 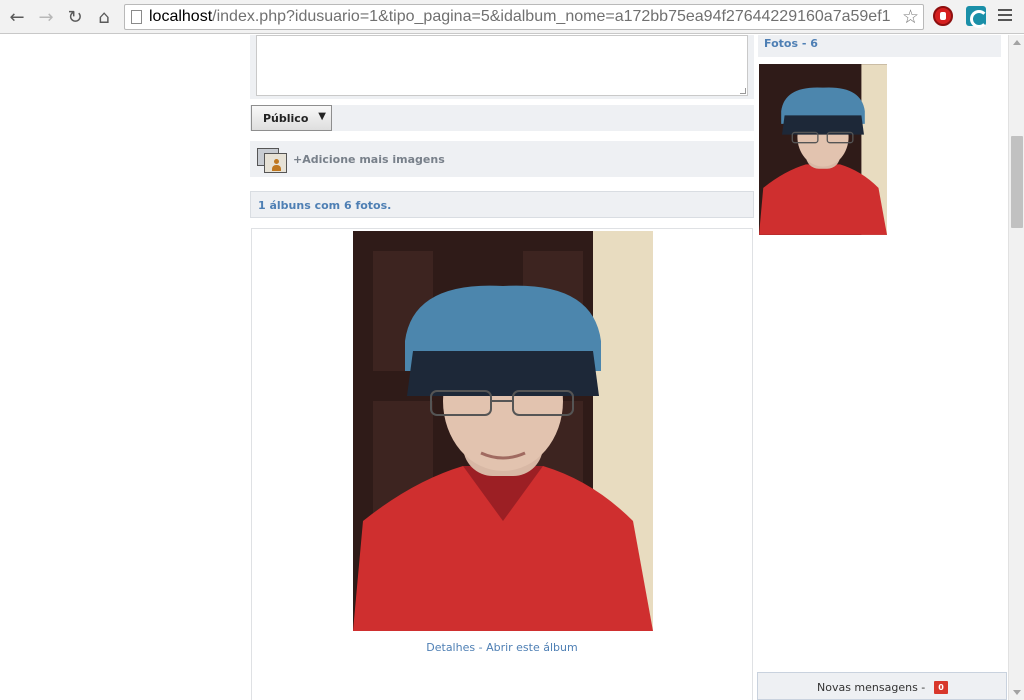 What do you see at coordinates (272, 161) in the screenshot?
I see `add-images-icon` at bounding box center [272, 161].